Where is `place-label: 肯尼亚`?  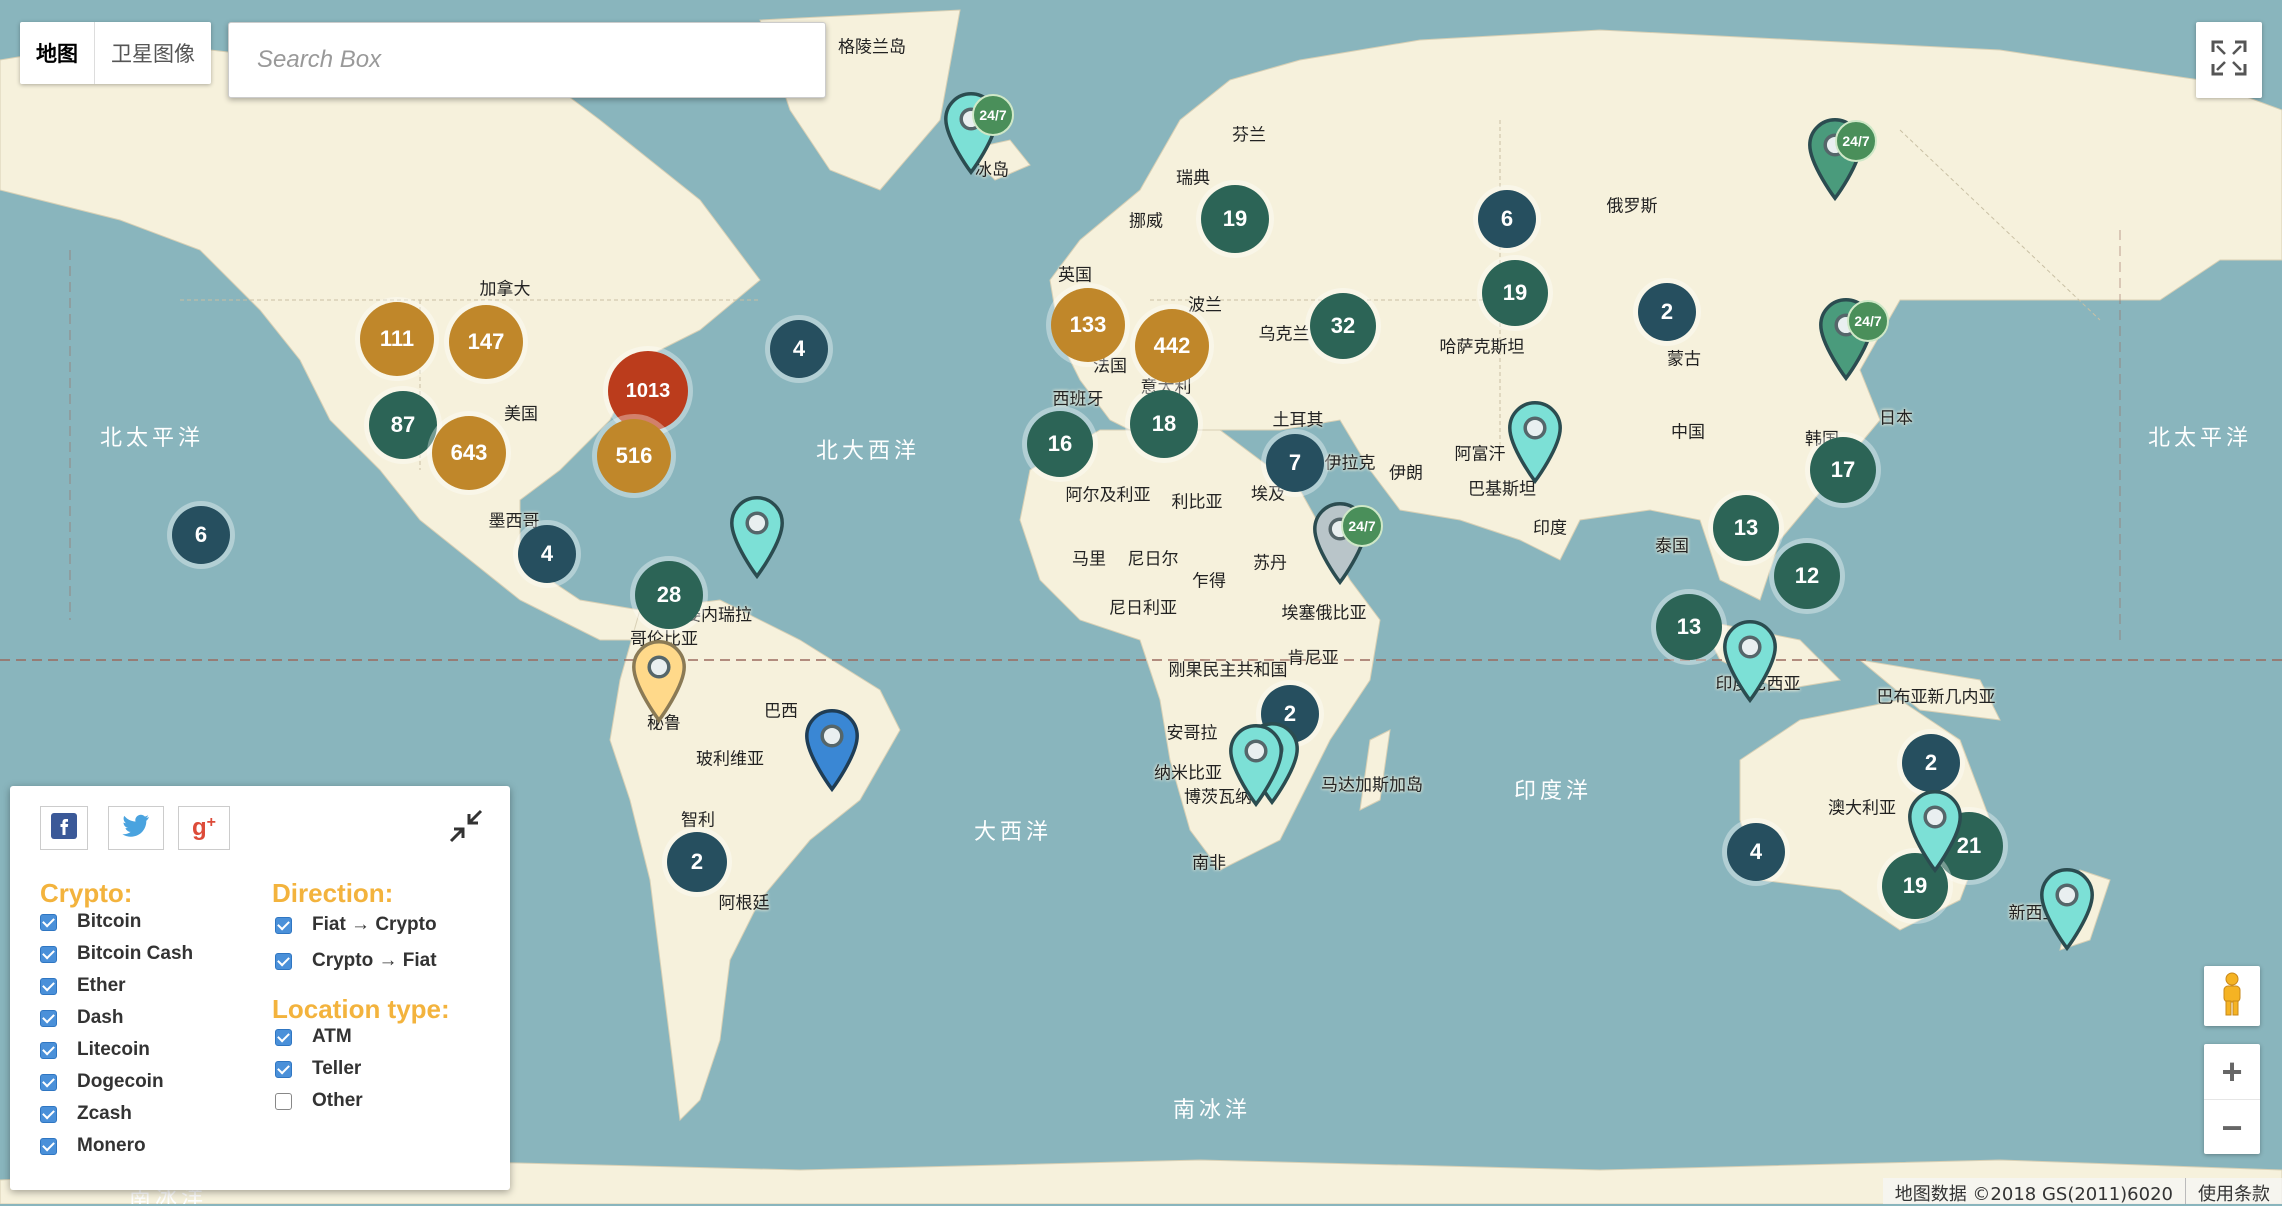 place-label: 肯尼亚 is located at coordinates (1313, 658).